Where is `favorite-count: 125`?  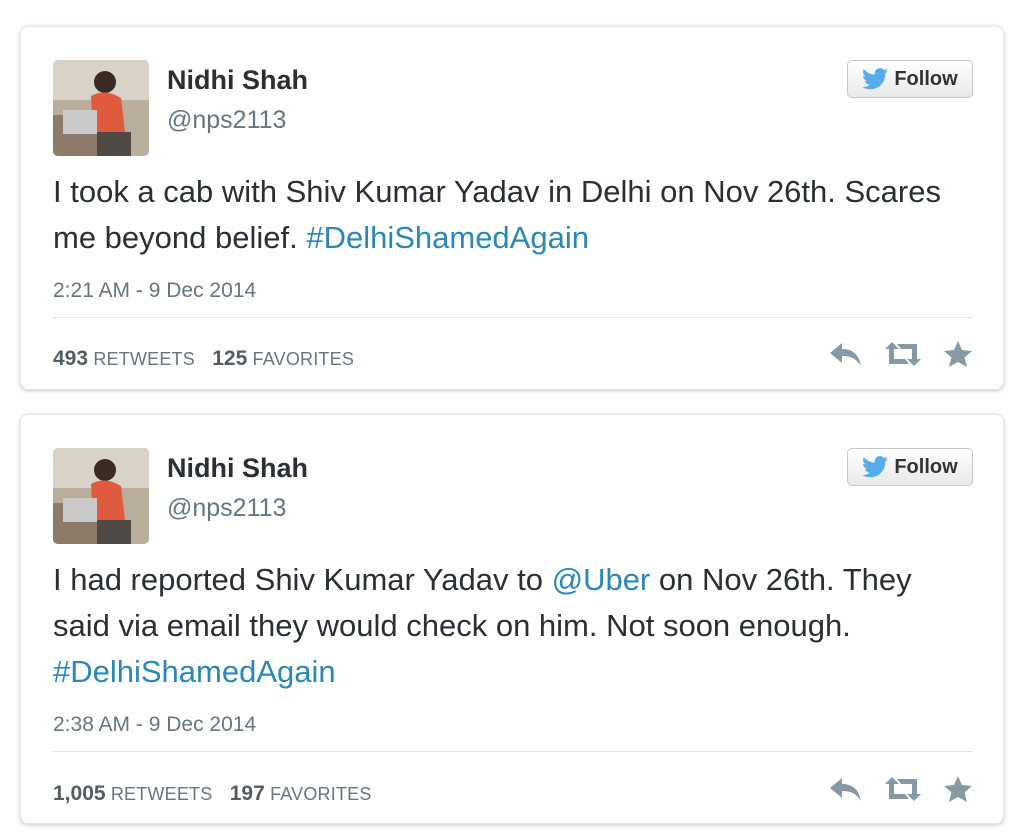 favorite-count: 125 is located at coordinates (229, 358).